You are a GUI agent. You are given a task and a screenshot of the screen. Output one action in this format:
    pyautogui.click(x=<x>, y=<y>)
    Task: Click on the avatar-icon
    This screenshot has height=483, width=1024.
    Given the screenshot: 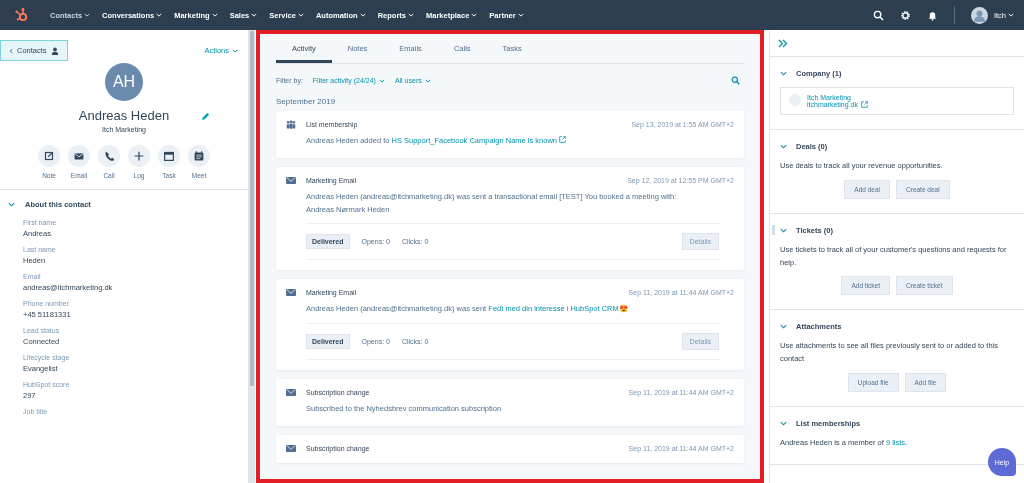 What is the action you would take?
    pyautogui.click(x=979, y=15)
    